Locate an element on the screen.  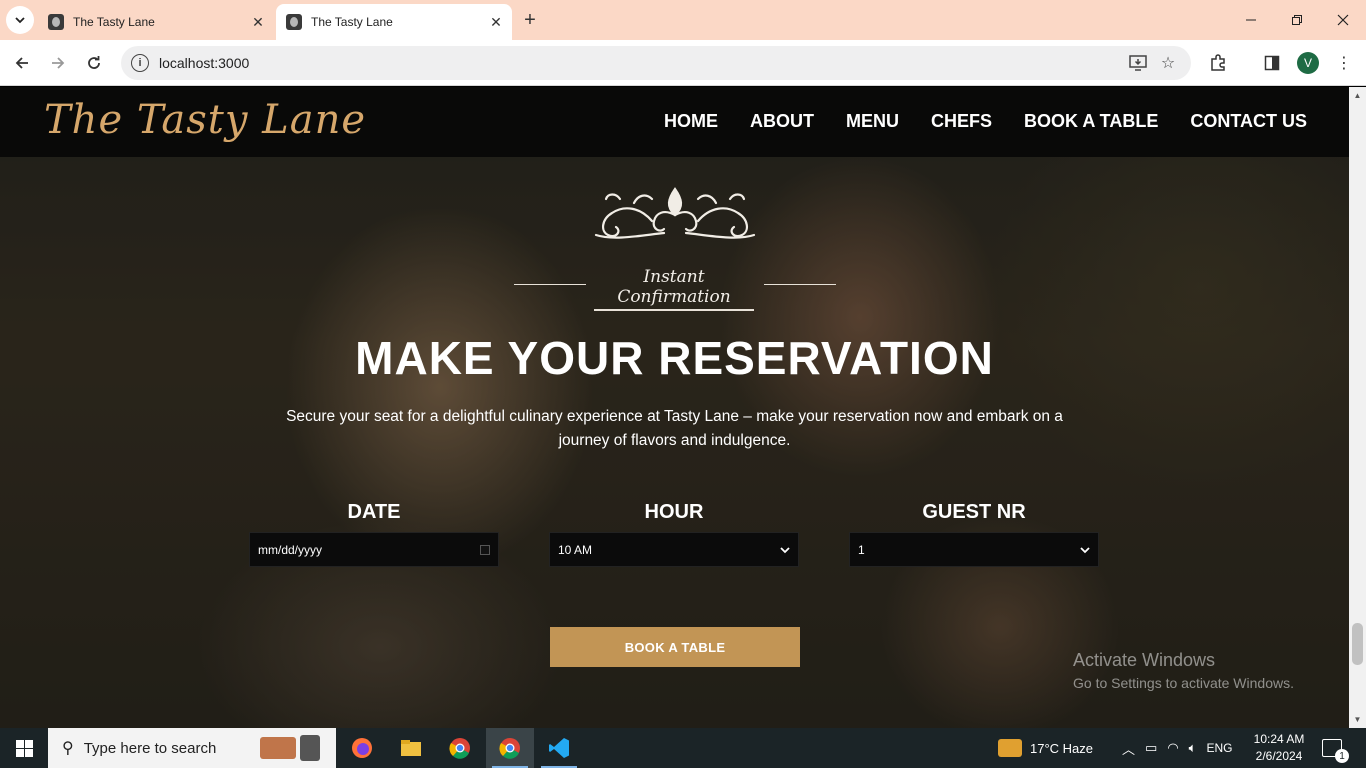
page-scrollbar: ▲ ▼ is located at coordinates (1357, 407).